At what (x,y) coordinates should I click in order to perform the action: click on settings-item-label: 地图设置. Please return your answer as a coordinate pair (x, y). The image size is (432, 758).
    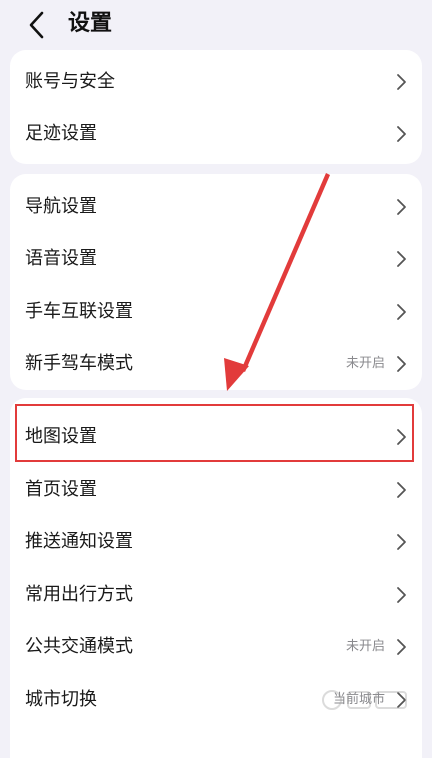
    Looking at the image, I should click on (61, 436).